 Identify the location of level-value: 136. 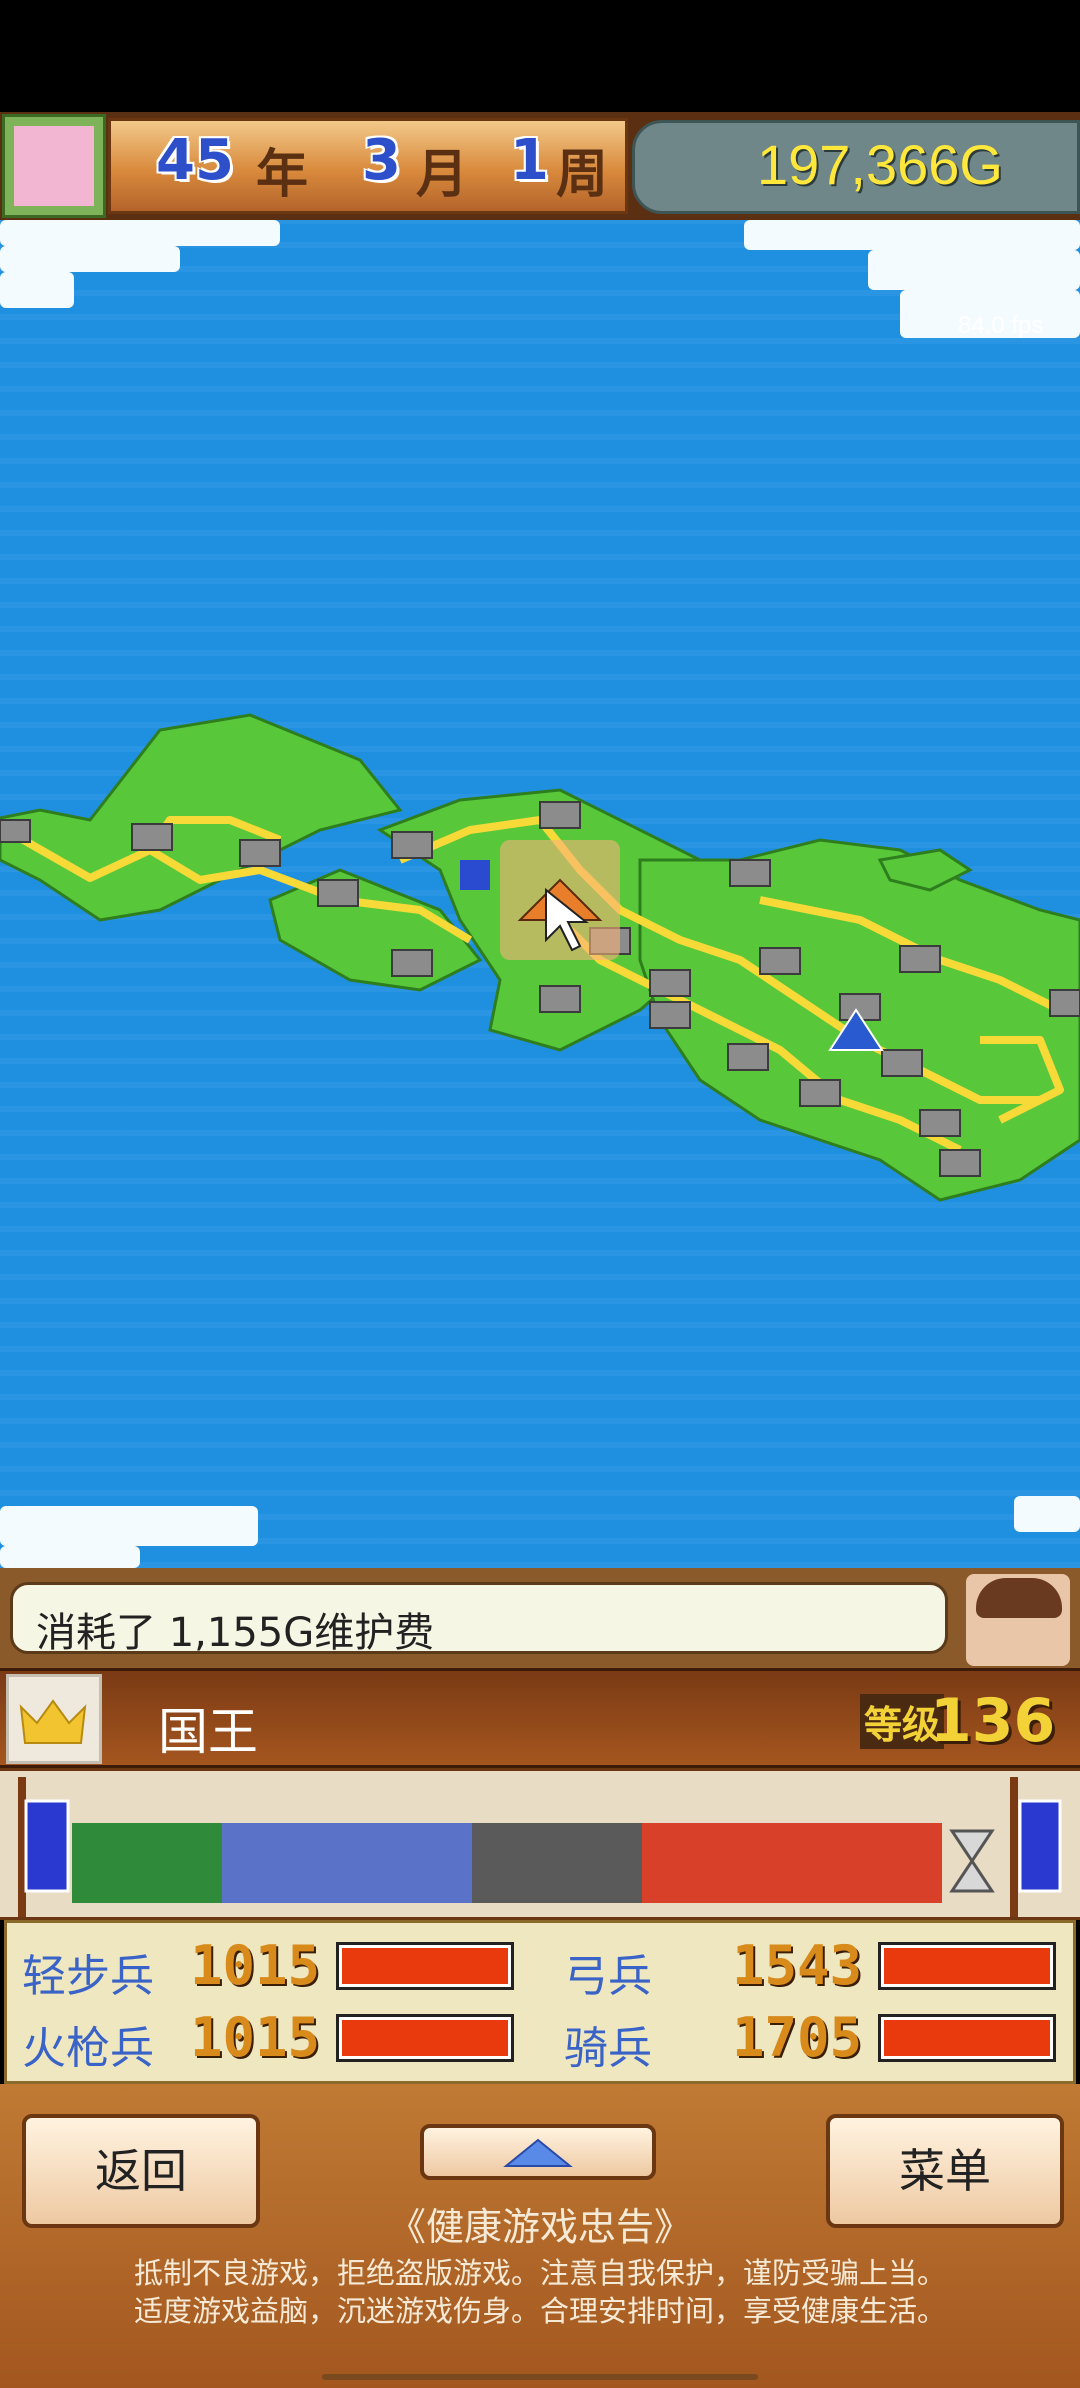
(993, 1721).